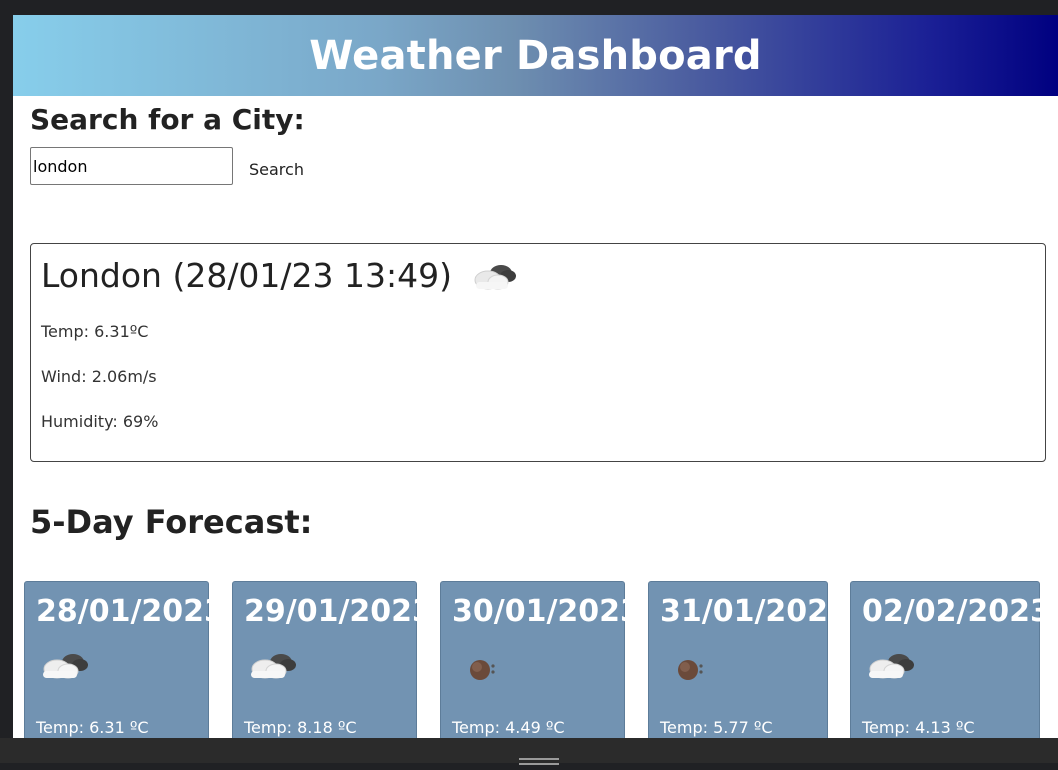 This screenshot has width=1058, height=770. What do you see at coordinates (171, 522) in the screenshot?
I see `forecast-heading: 5-Day Forecast:` at bounding box center [171, 522].